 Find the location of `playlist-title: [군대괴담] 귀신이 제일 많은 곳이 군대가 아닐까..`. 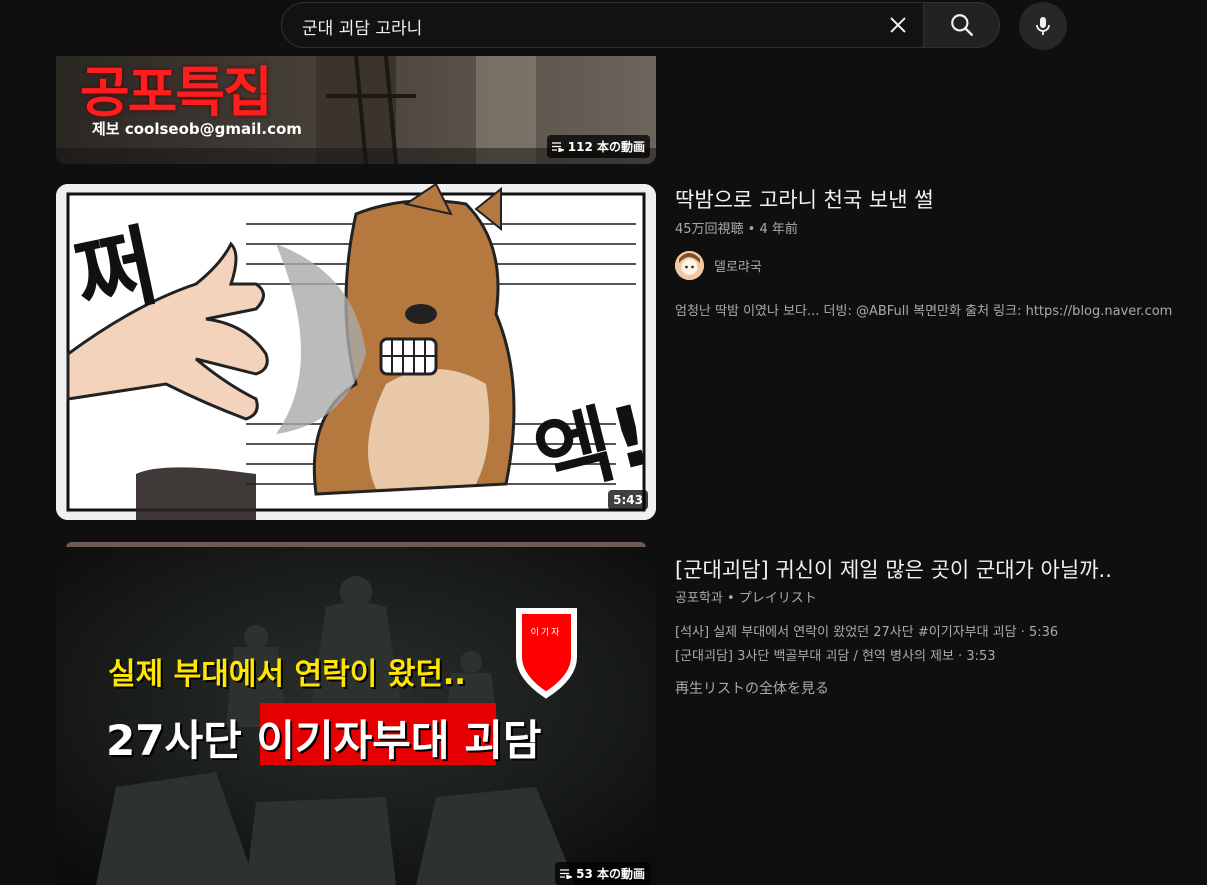

playlist-title: [군대괴담] 귀신이 제일 많은 곳이 군대가 아닐까.. is located at coordinates (893, 569).